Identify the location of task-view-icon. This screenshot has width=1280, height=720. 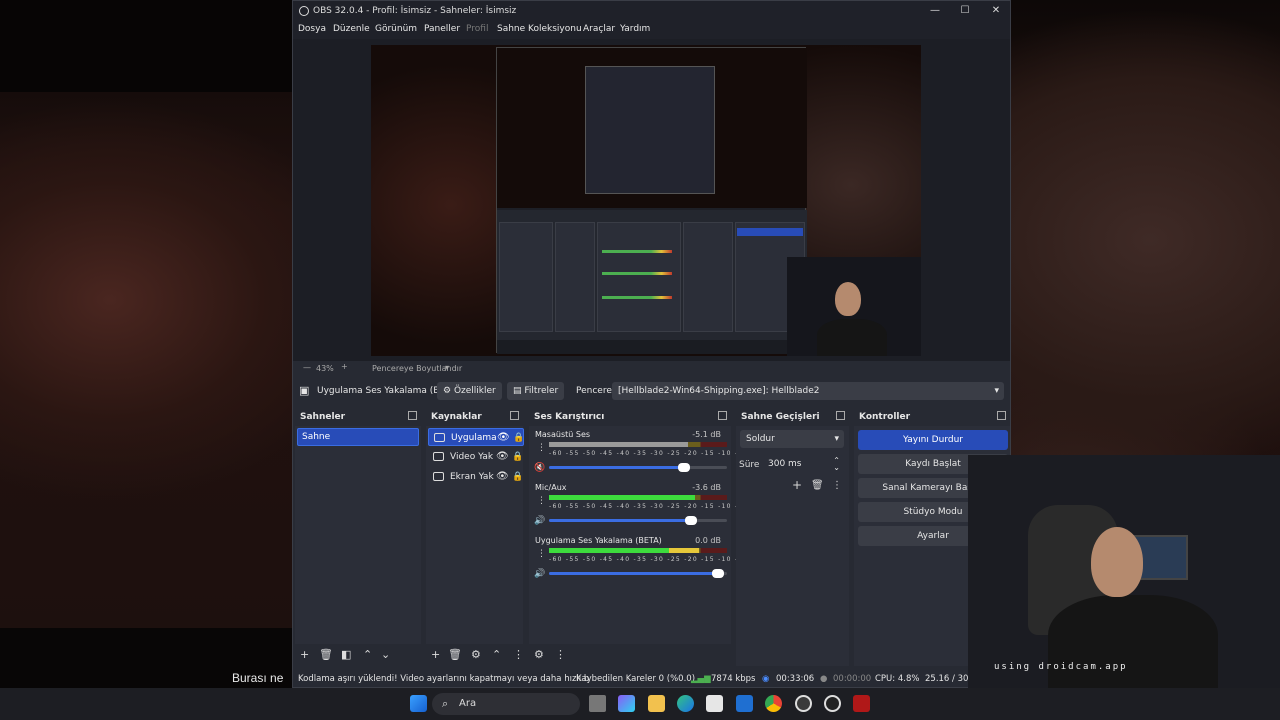
(597, 703).